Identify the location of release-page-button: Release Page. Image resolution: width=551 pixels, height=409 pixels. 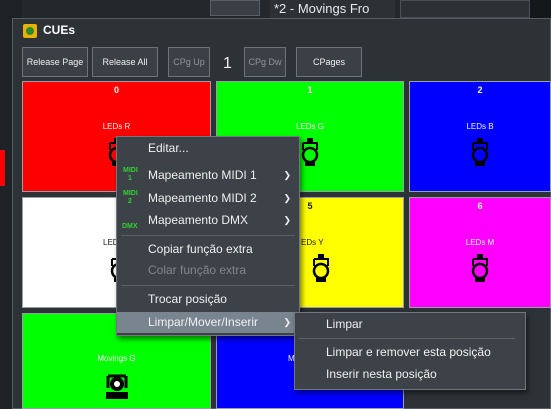
(55, 62).